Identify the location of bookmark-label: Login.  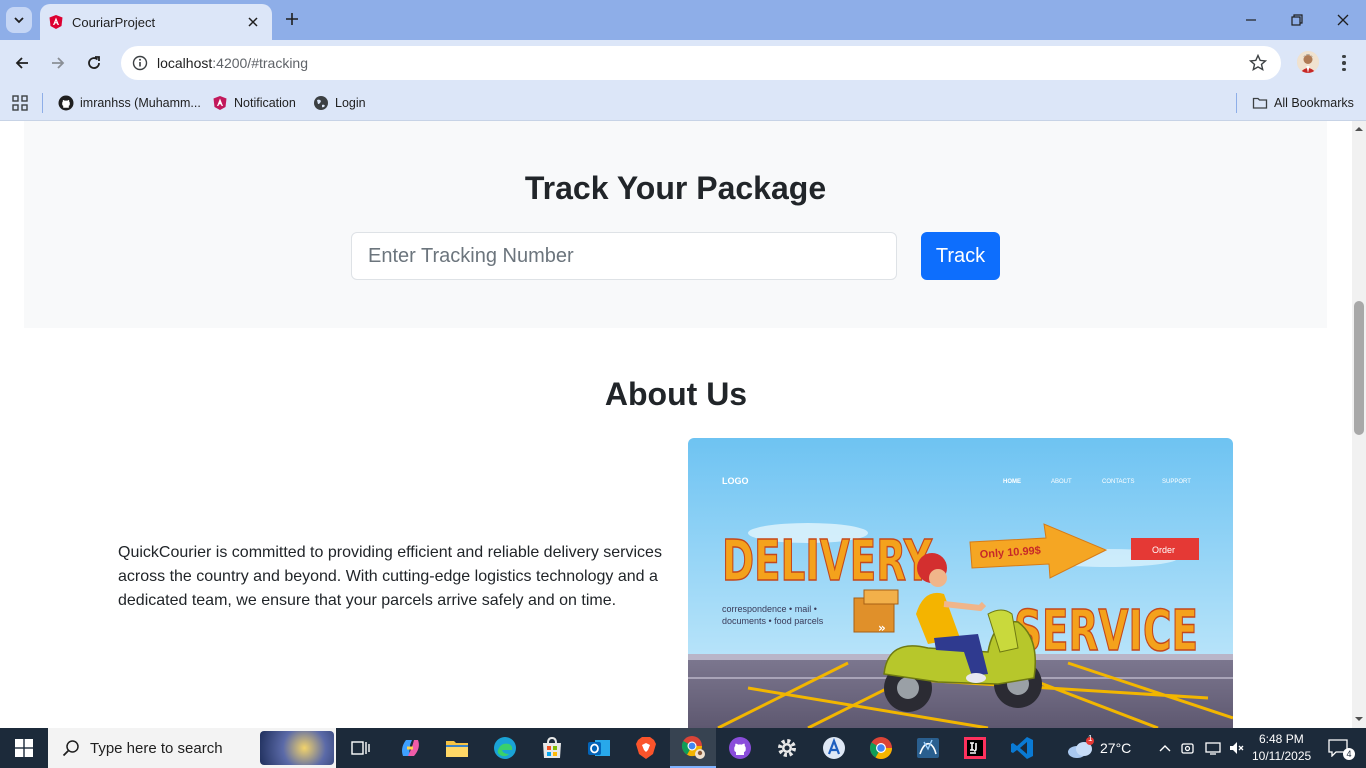
(350, 103).